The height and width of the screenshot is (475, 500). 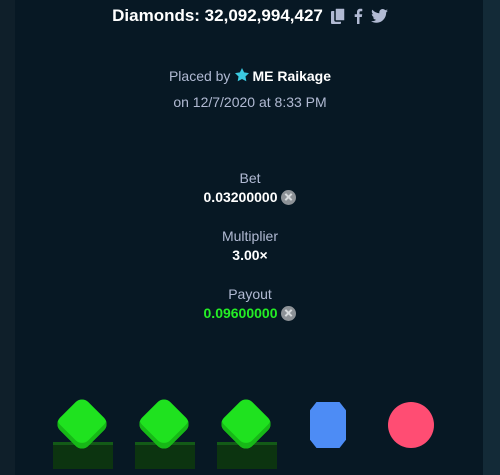 What do you see at coordinates (328, 425) in the screenshot?
I see `blue-sapphire-icon` at bounding box center [328, 425].